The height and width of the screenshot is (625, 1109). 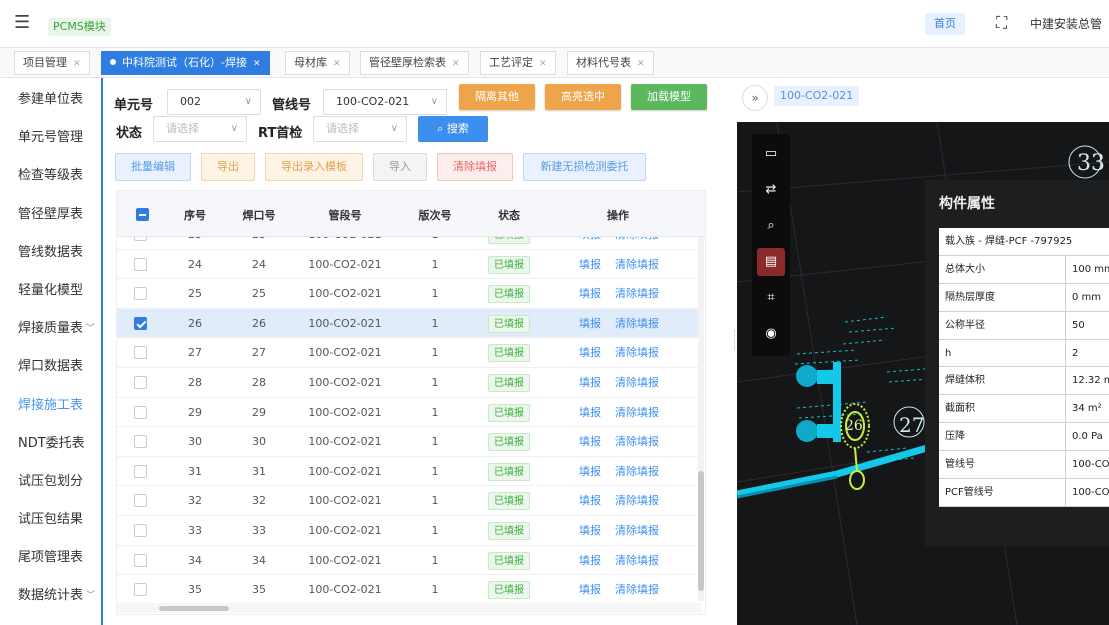 What do you see at coordinates (945, 24) in the screenshot?
I see `home-button: 首页` at bounding box center [945, 24].